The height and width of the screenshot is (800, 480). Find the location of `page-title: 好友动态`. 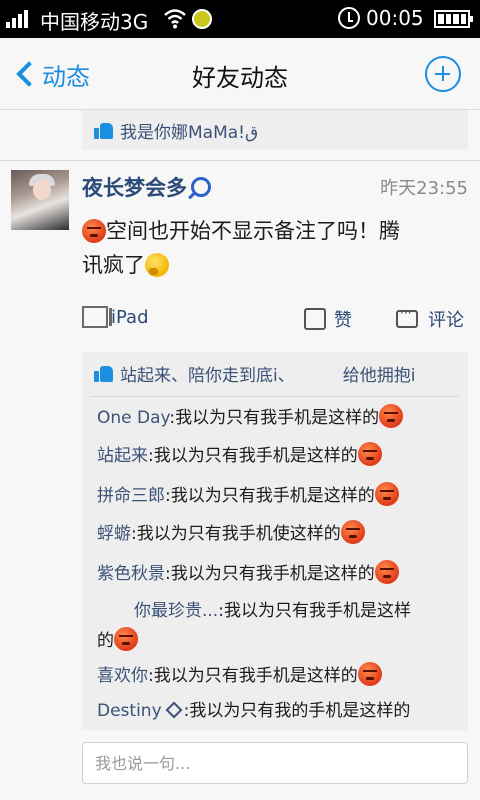

page-title: 好友动态 is located at coordinates (240, 78).